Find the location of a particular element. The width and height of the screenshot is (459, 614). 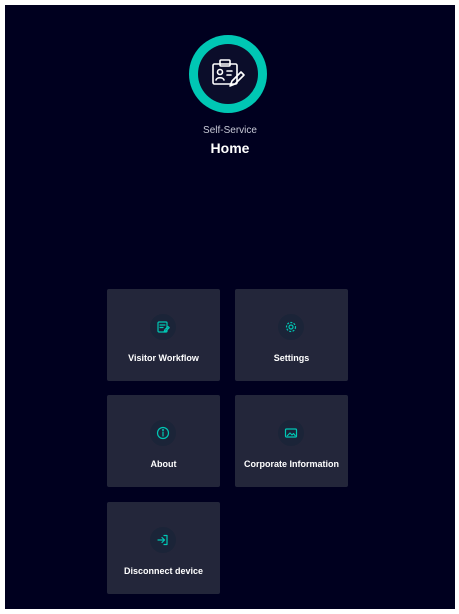

settings-tile: Settings is located at coordinates (291, 335).